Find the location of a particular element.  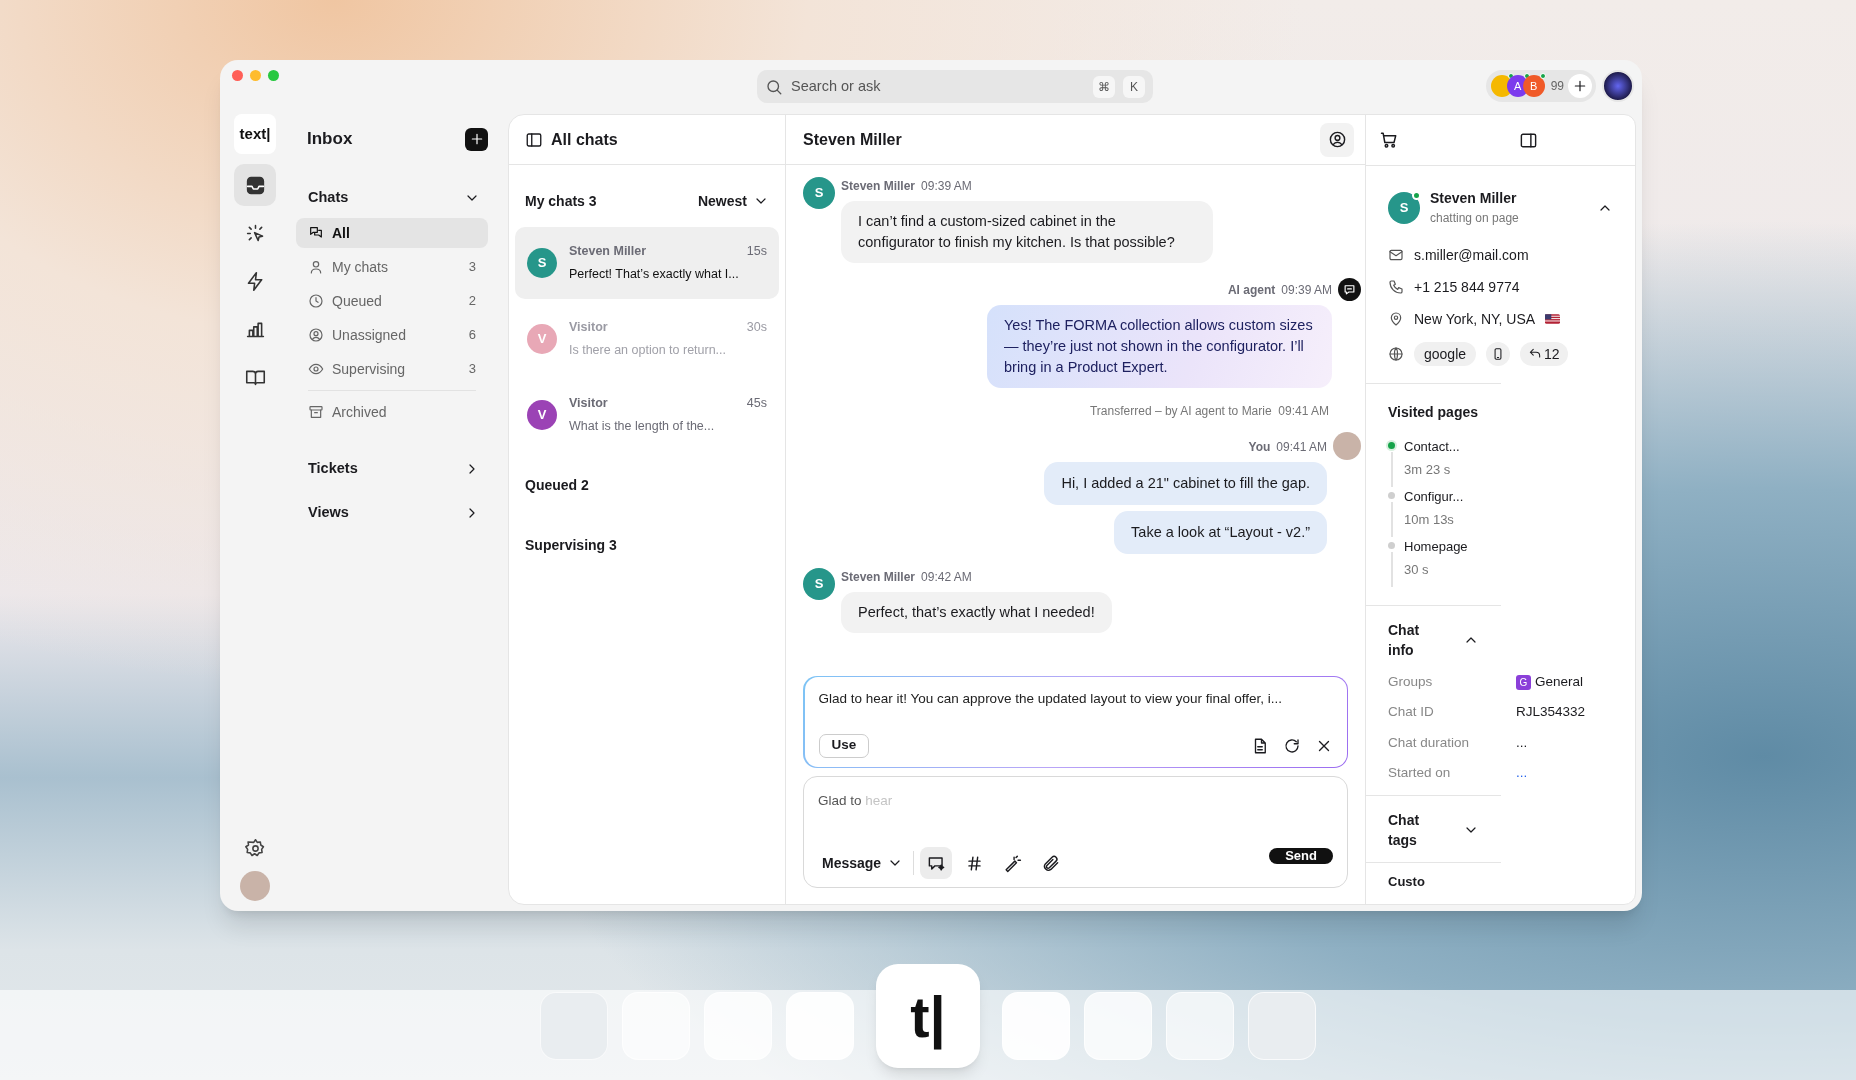

chat-bubbles-icon is located at coordinates (316, 233).